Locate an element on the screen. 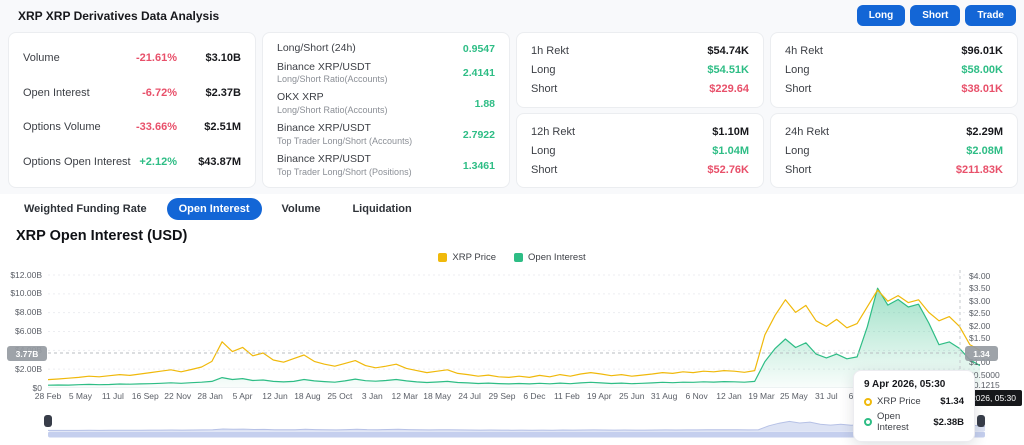 The width and height of the screenshot is (1024, 445). y-axis-right-label: $4.00 is located at coordinates (980, 275).